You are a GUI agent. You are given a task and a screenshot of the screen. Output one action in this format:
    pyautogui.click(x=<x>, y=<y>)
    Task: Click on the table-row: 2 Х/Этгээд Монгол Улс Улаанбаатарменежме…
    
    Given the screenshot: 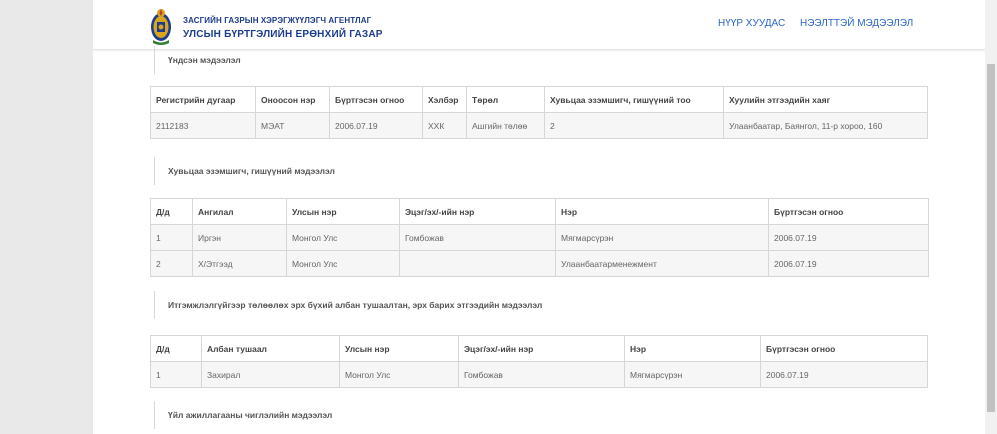 What is the action you would take?
    pyautogui.click(x=539, y=263)
    